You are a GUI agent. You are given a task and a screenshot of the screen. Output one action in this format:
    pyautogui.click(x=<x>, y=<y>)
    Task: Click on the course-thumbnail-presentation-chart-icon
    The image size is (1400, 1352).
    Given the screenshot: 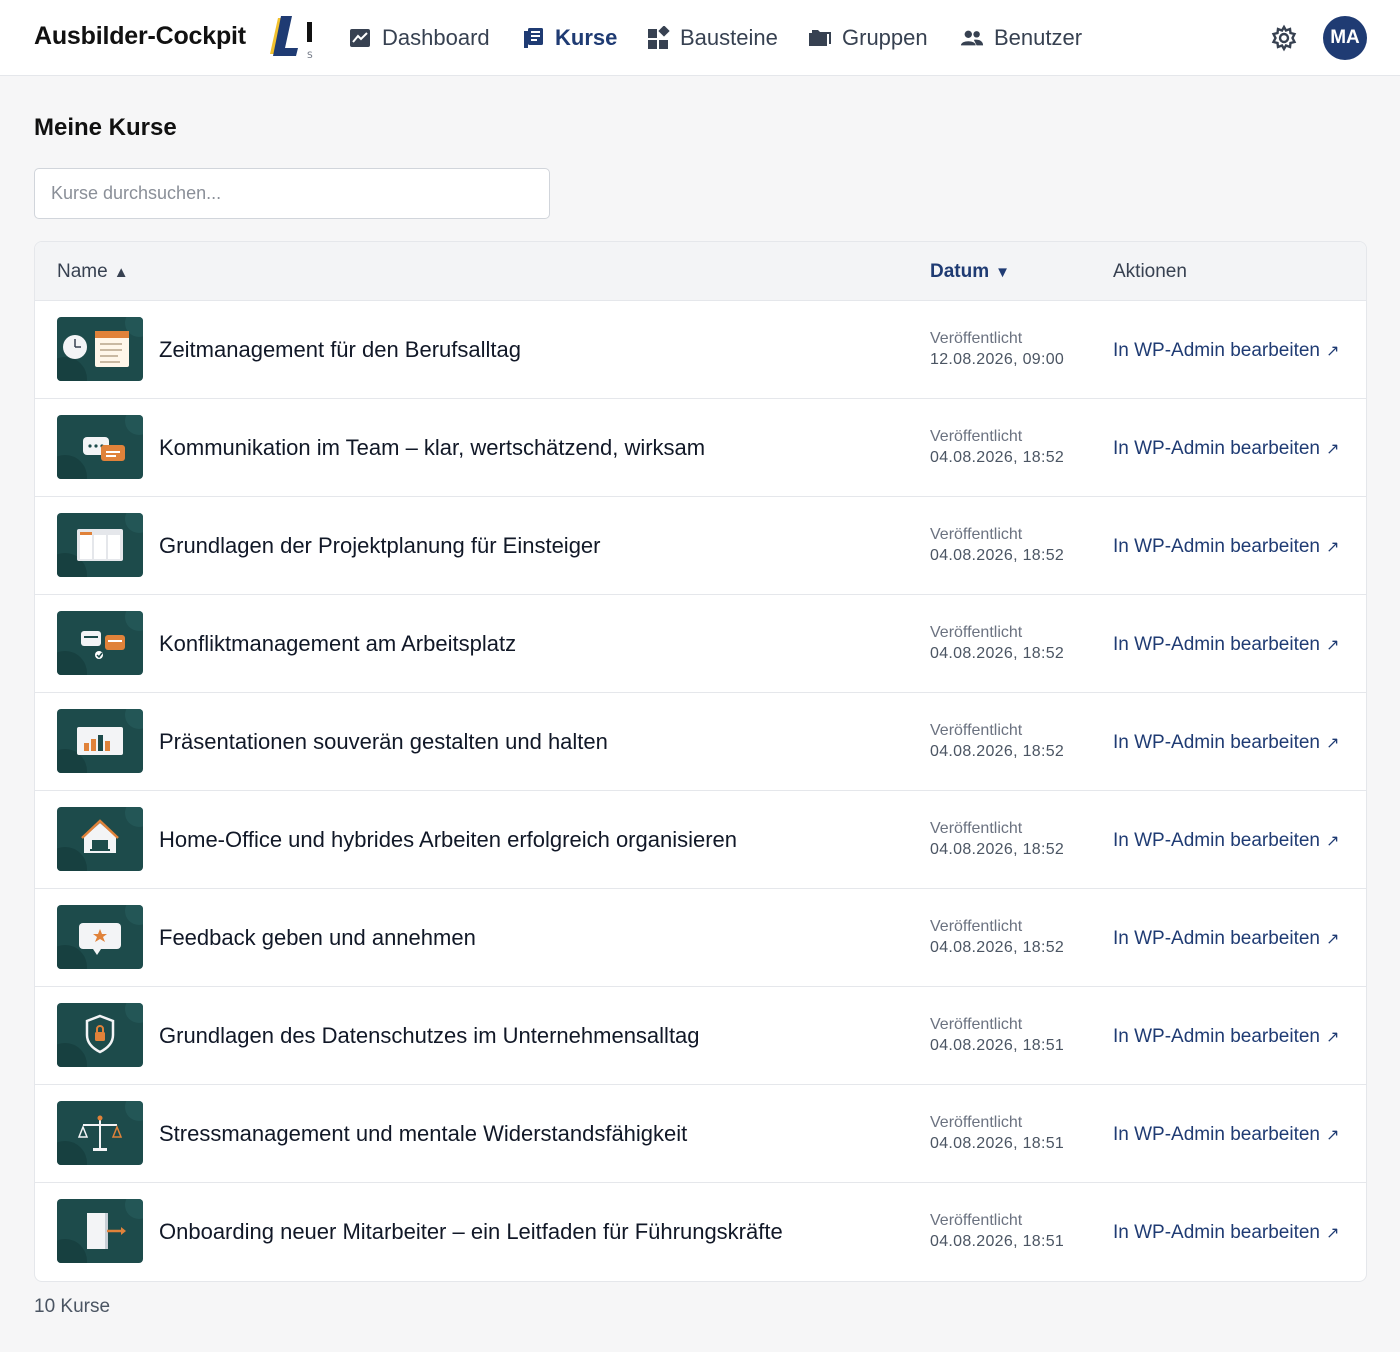 What is the action you would take?
    pyautogui.click(x=100, y=741)
    